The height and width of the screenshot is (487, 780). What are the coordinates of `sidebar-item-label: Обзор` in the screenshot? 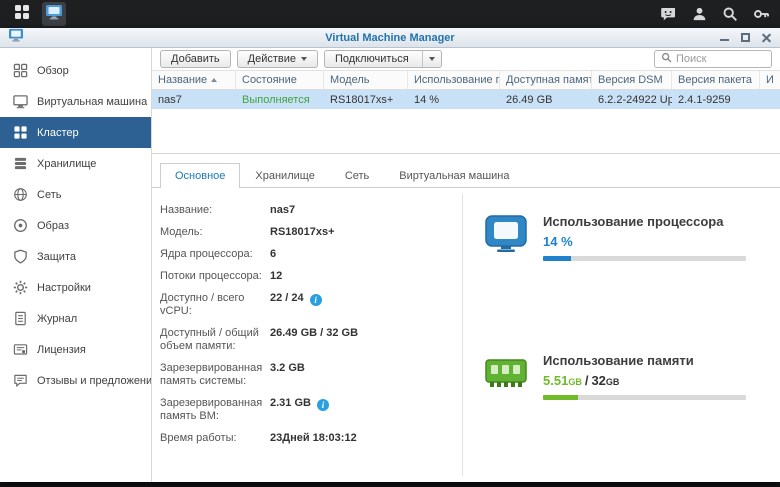 It's located at (53, 70).